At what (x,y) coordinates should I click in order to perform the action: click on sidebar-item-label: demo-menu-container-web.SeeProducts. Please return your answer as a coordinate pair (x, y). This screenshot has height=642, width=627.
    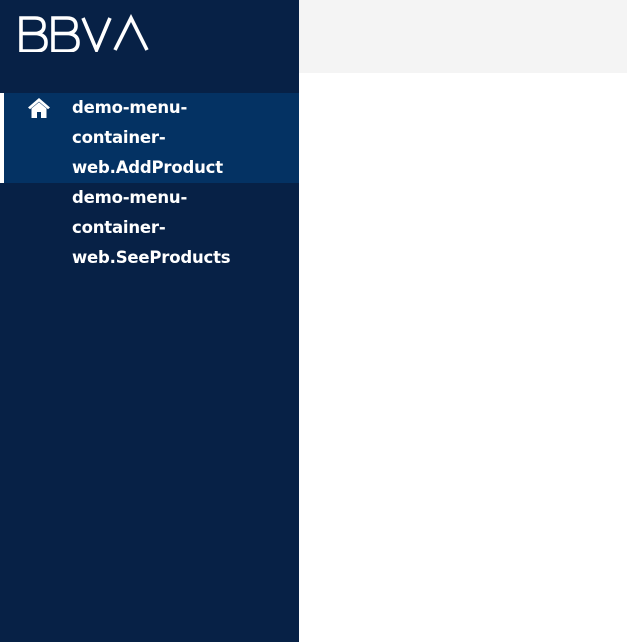
    Looking at the image, I should click on (151, 227).